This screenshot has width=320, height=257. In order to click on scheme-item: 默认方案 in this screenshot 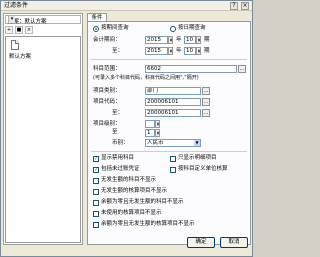, I will do `click(29, 51)`.